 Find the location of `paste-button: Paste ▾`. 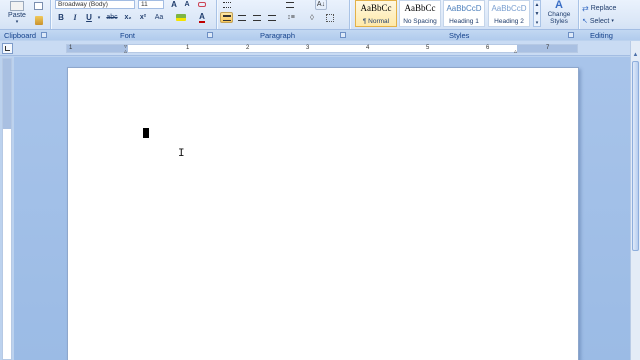

paste-button: Paste ▾ is located at coordinates (17, 14).